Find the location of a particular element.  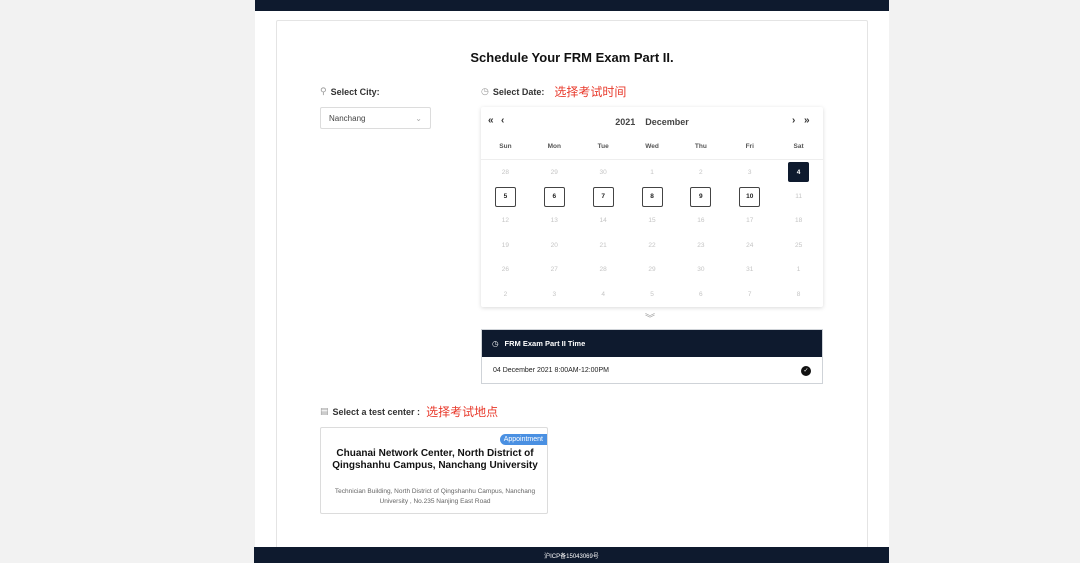

exam-time-slot-label: 04 December 2021 8:00AM-12:00PM is located at coordinates (551, 370).